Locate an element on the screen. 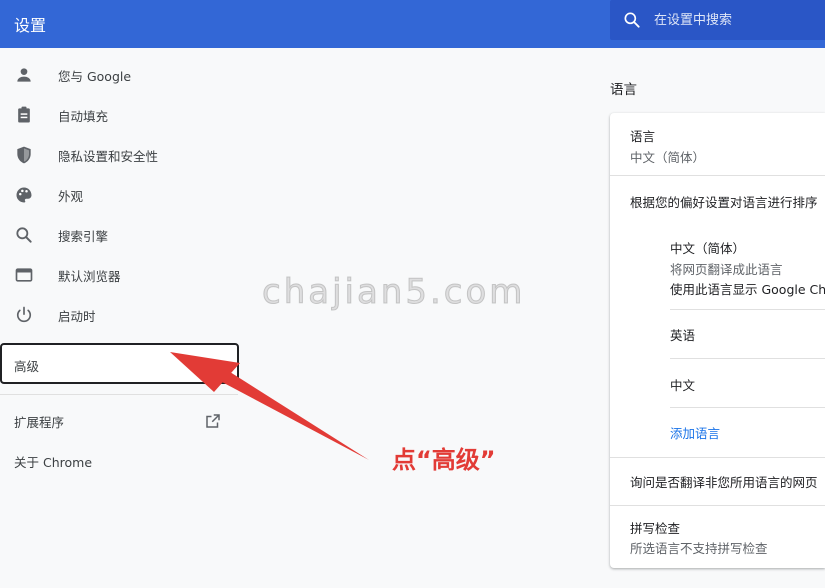 This screenshot has height=588, width=825. language-item-name: 中文（简体） is located at coordinates (708, 248).